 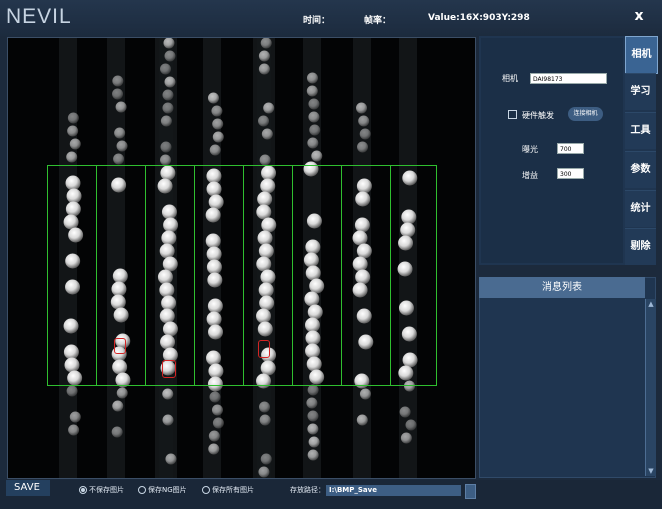 I want to click on tab-learn: 学习, so click(x=640, y=91).